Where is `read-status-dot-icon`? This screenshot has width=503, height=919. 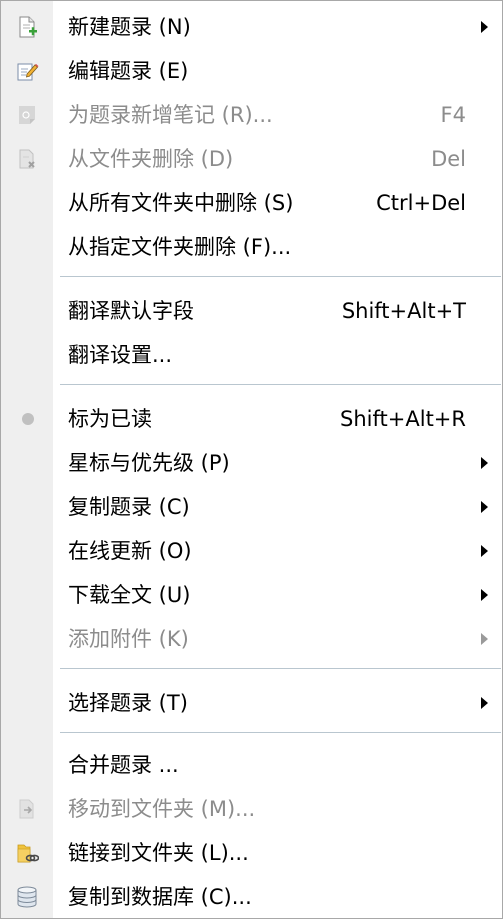 read-status-dot-icon is located at coordinates (28, 419).